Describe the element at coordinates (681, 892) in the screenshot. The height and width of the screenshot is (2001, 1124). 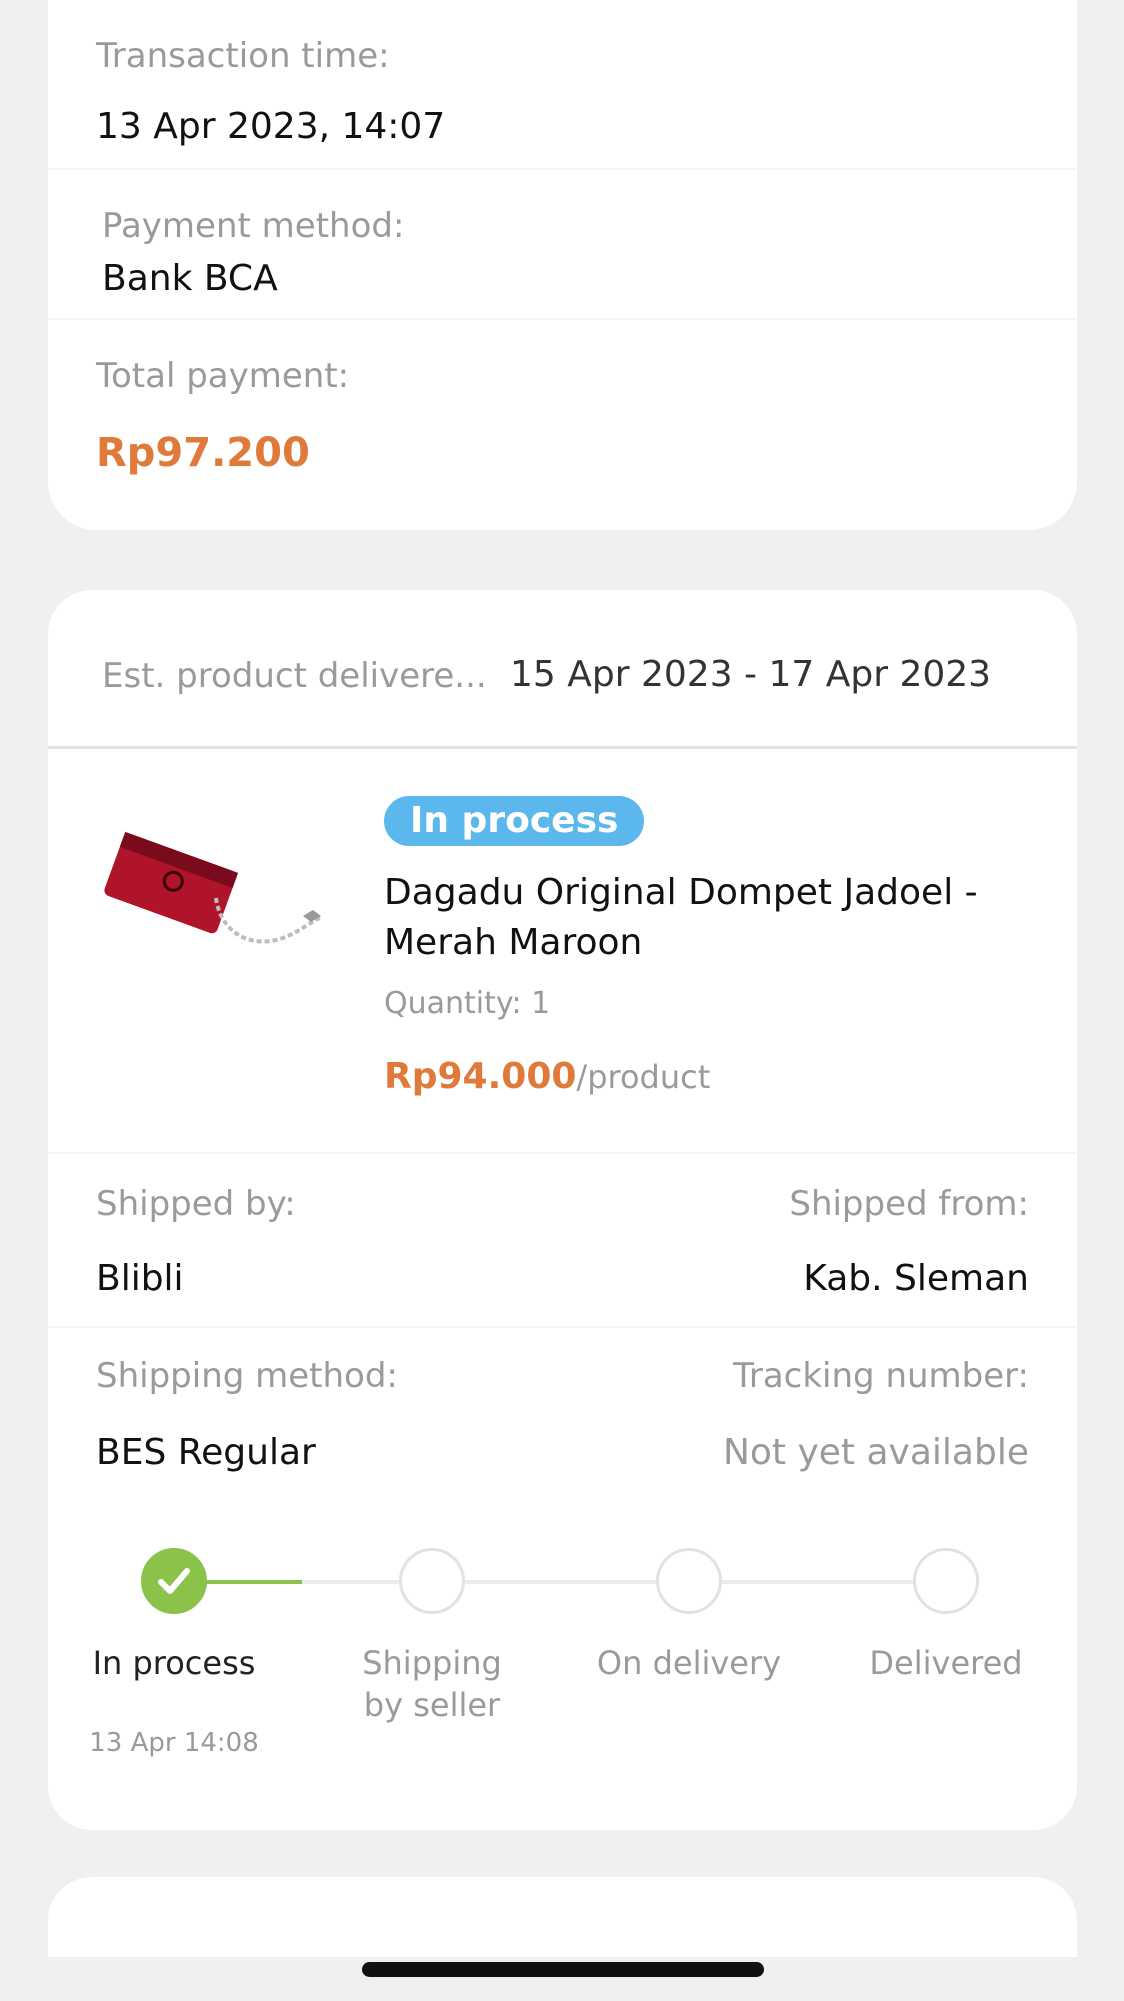
I see `product-name-line1: Dagadu Original Dompet Jadoel -` at that location.